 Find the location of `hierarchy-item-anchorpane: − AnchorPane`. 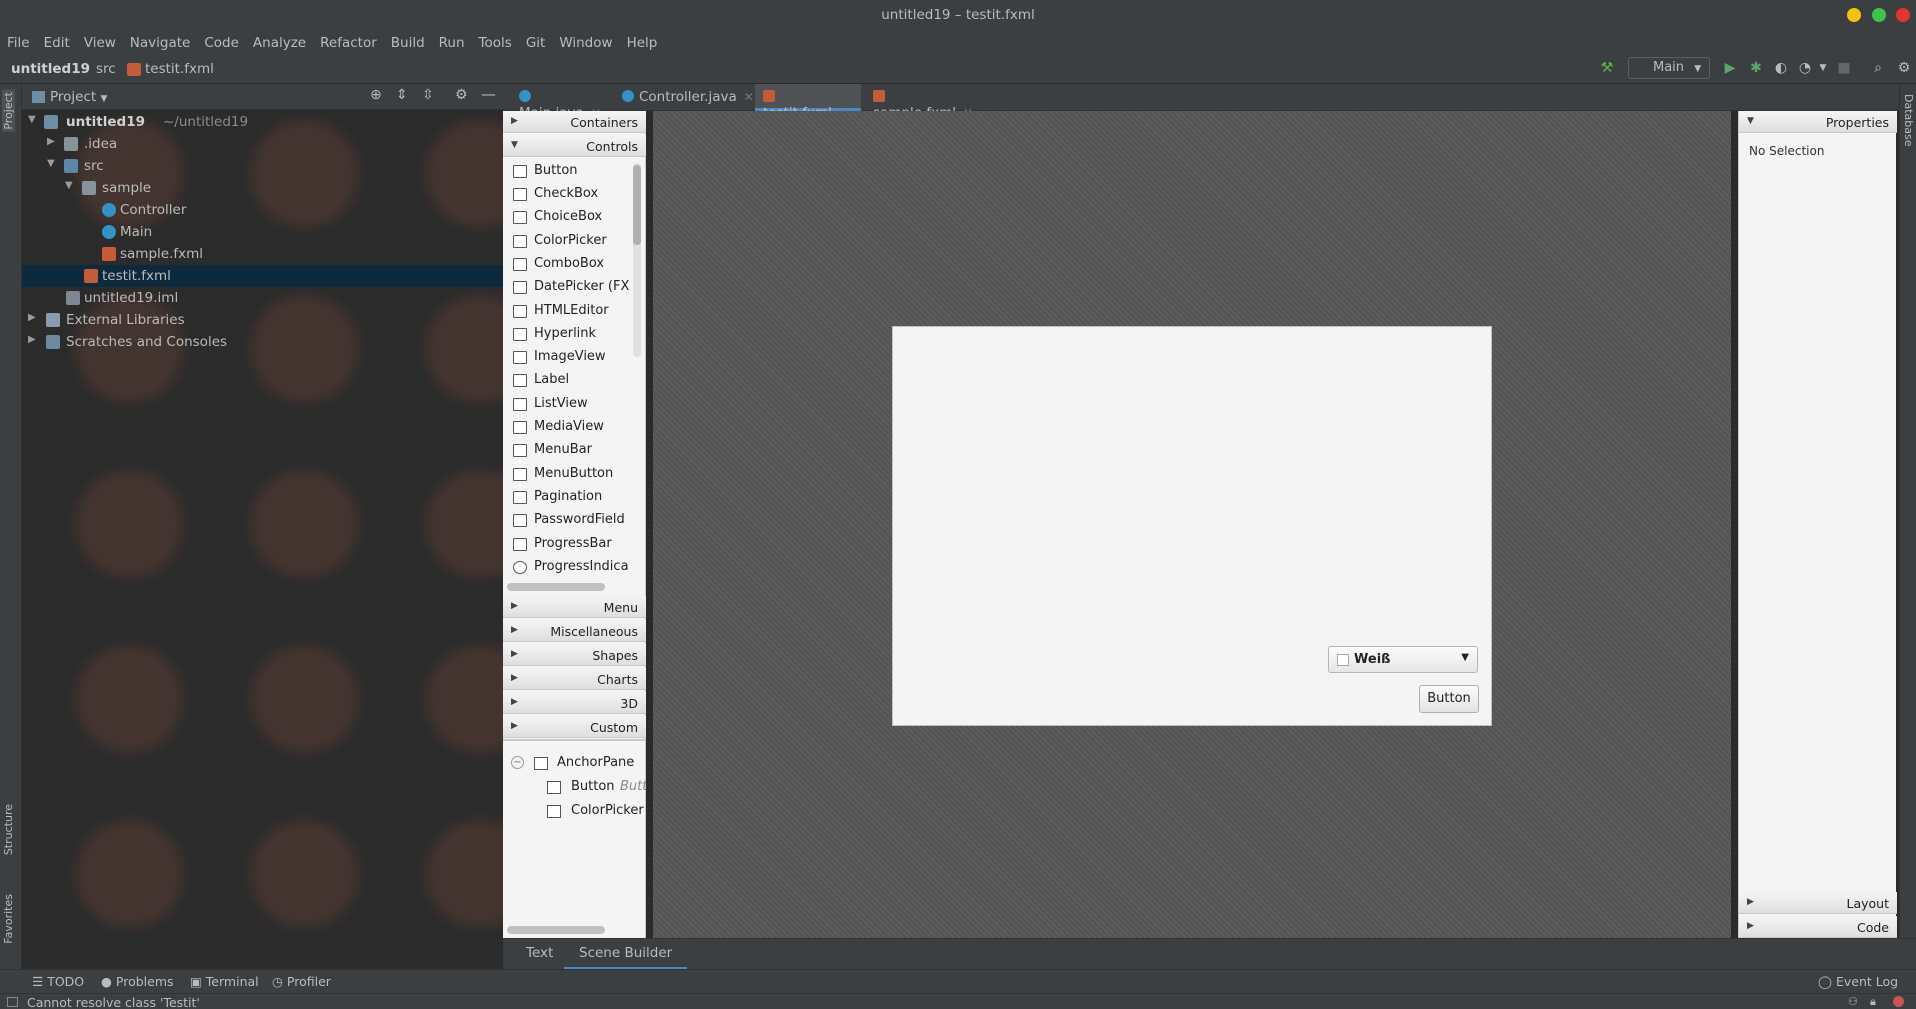

hierarchy-item-anchorpane: − AnchorPane is located at coordinates (574, 763).